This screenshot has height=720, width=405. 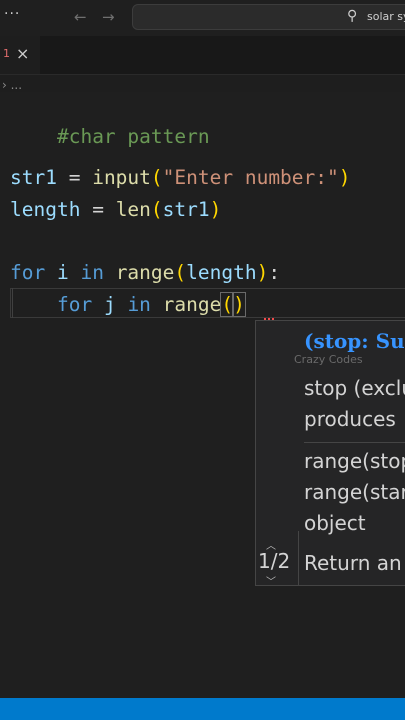 What do you see at coordinates (121, 177) in the screenshot?
I see `token-function: input` at bounding box center [121, 177].